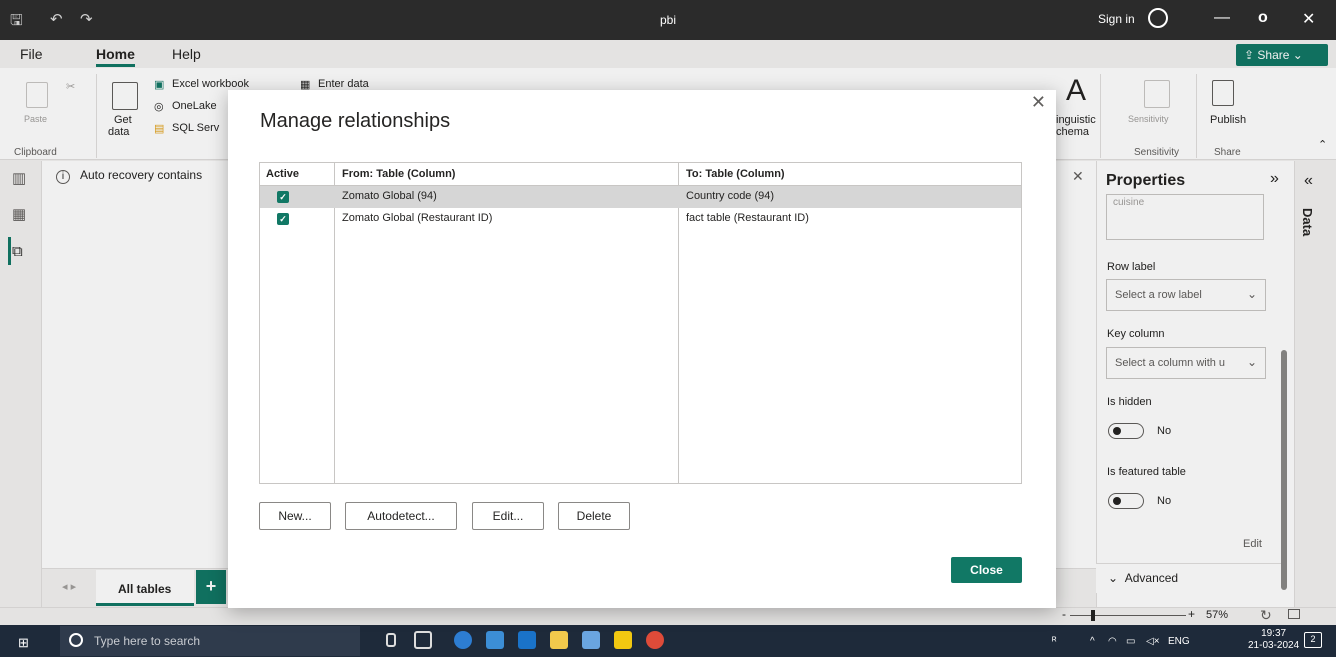 Image resolution: width=1336 pixels, height=657 pixels. I want to click on windows-start-icon: ⊞, so click(23, 643).